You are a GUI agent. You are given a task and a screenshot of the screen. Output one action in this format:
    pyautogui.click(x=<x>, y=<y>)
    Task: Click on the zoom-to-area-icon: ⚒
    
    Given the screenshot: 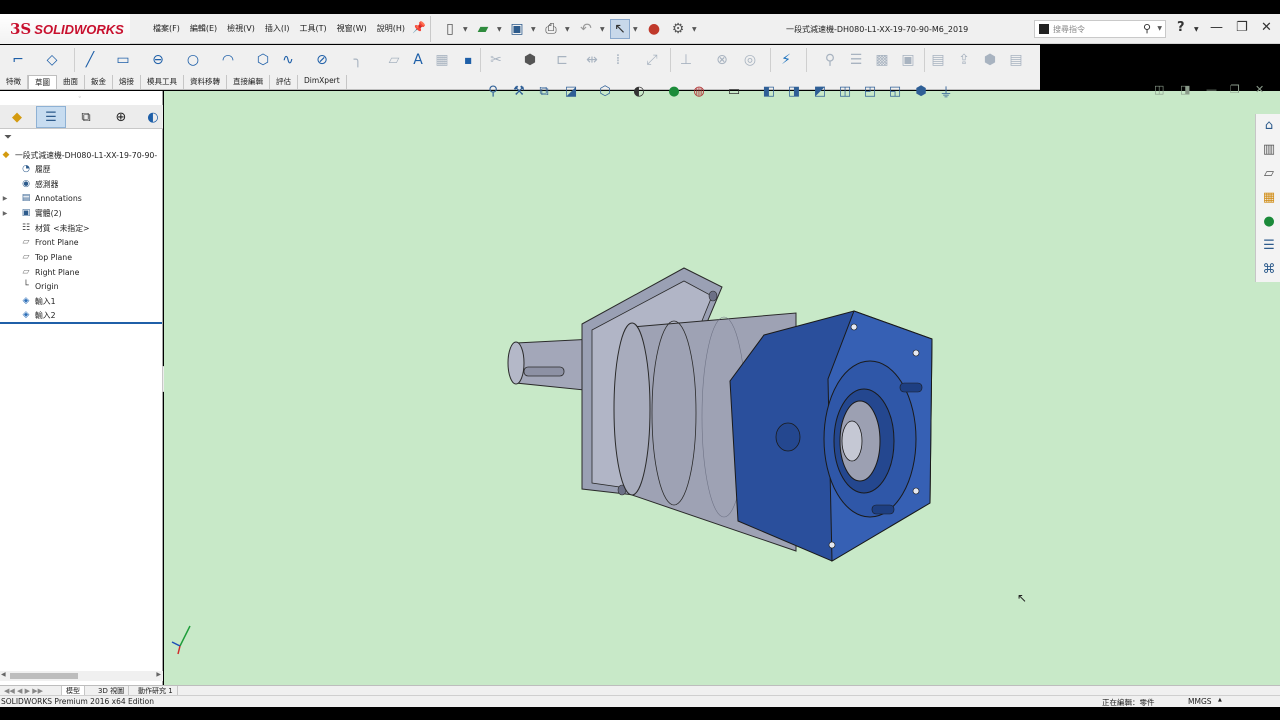 What is the action you would take?
    pyautogui.click(x=519, y=91)
    